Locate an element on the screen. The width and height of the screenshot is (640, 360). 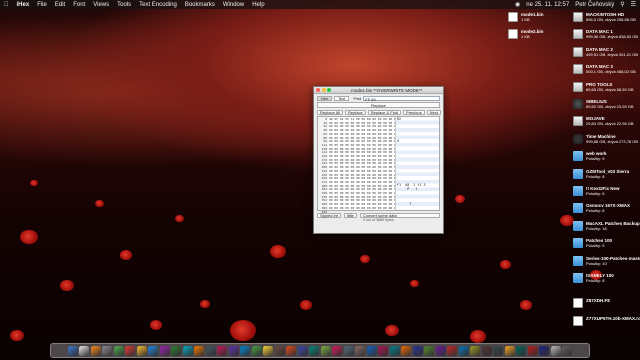
menu-app-name: iHex is located at coordinates (23, 5).